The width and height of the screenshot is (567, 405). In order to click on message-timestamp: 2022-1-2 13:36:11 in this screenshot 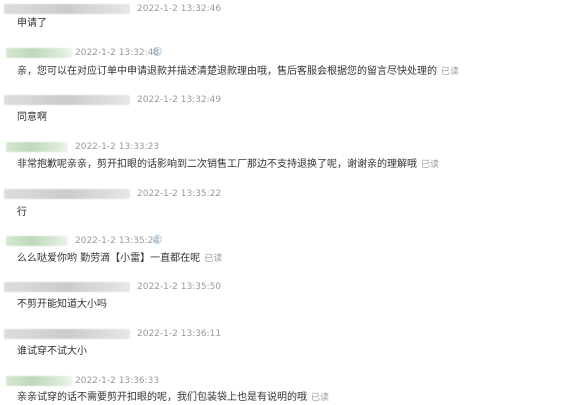, I will do `click(179, 334)`.